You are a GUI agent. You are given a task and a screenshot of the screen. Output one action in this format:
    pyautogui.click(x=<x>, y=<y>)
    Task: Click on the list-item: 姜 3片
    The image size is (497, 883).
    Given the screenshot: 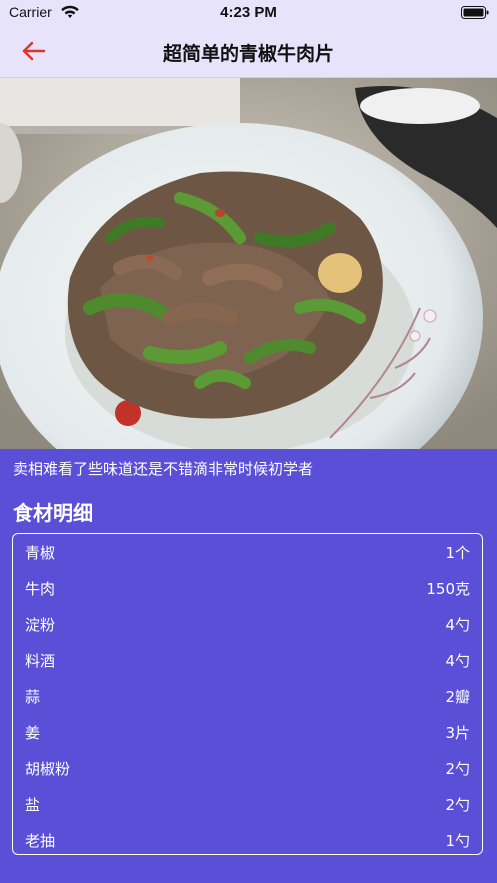 What is the action you would take?
    pyautogui.click(x=247, y=732)
    